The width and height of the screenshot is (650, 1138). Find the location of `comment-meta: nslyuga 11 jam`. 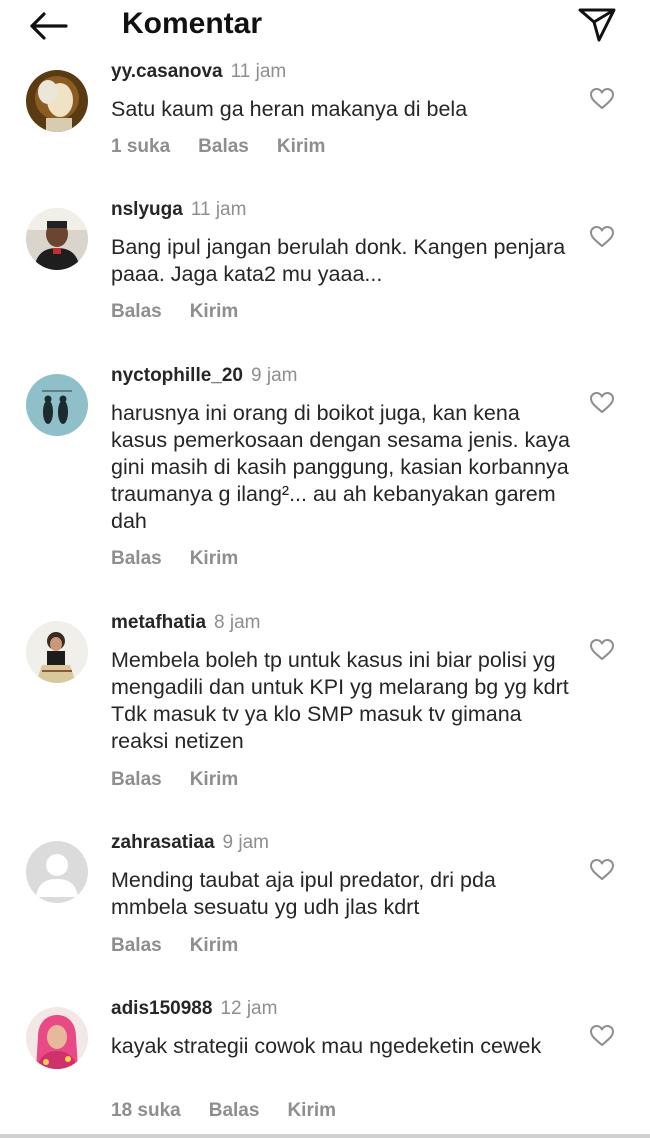

comment-meta: nslyuga 11 jam is located at coordinates (178, 210).